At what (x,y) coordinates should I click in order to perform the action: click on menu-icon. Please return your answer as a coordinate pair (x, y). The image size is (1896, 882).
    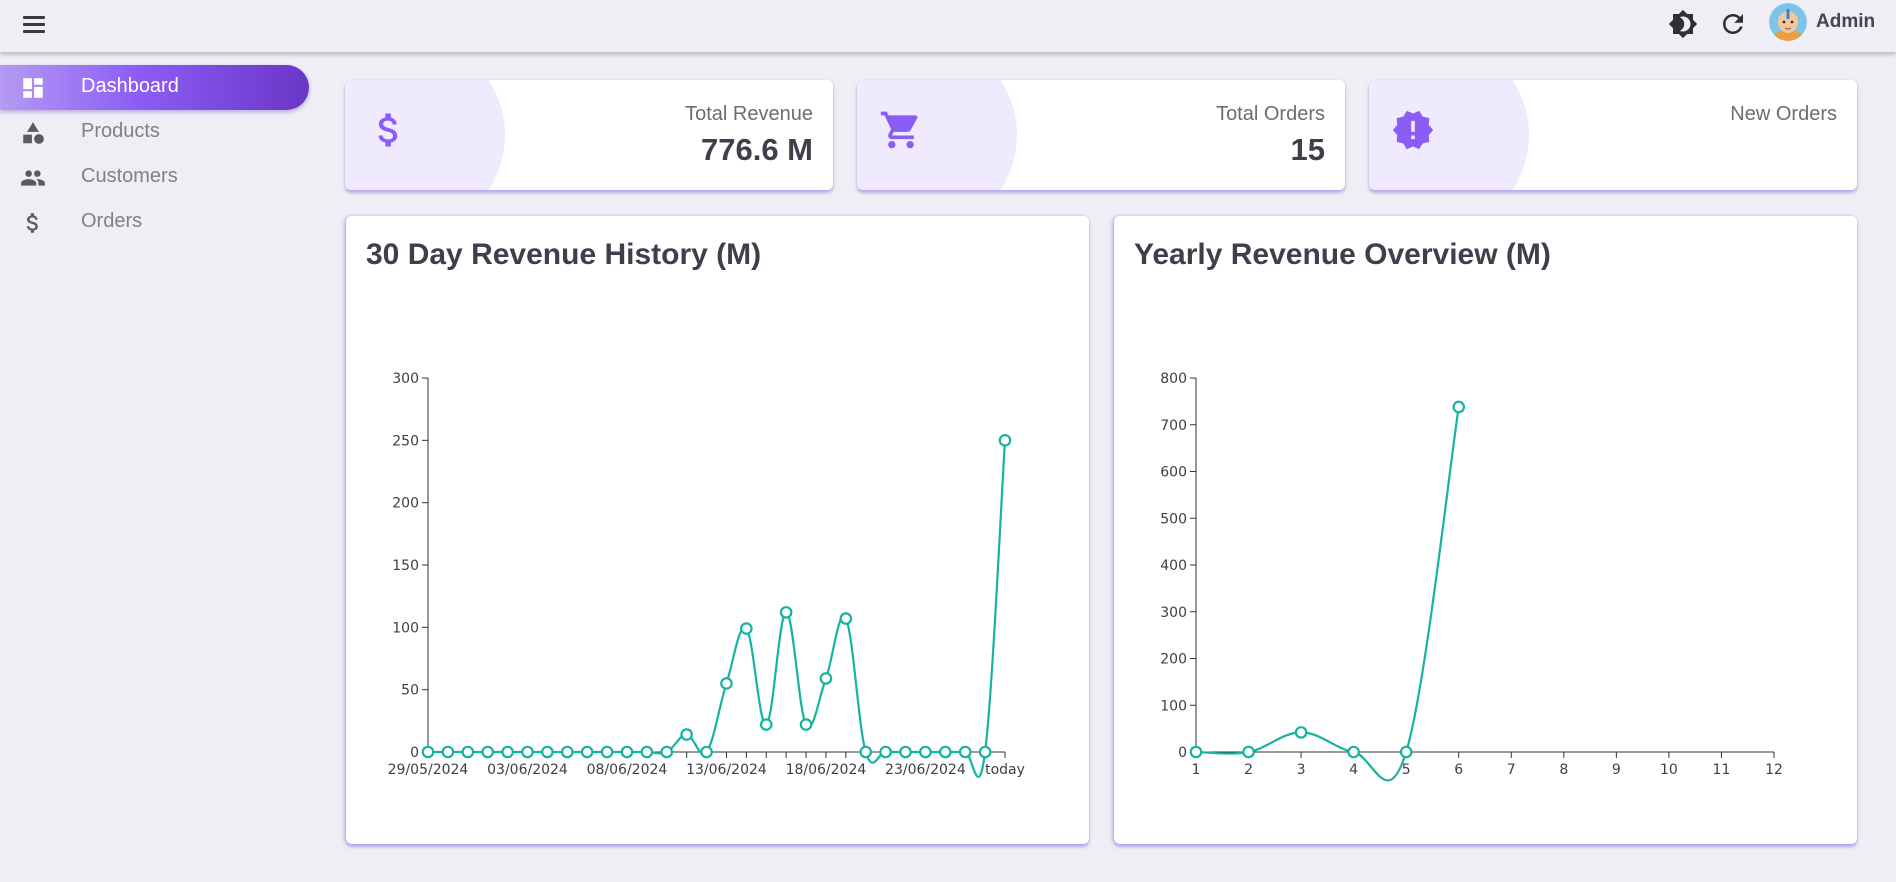
    Looking at the image, I should click on (34, 24).